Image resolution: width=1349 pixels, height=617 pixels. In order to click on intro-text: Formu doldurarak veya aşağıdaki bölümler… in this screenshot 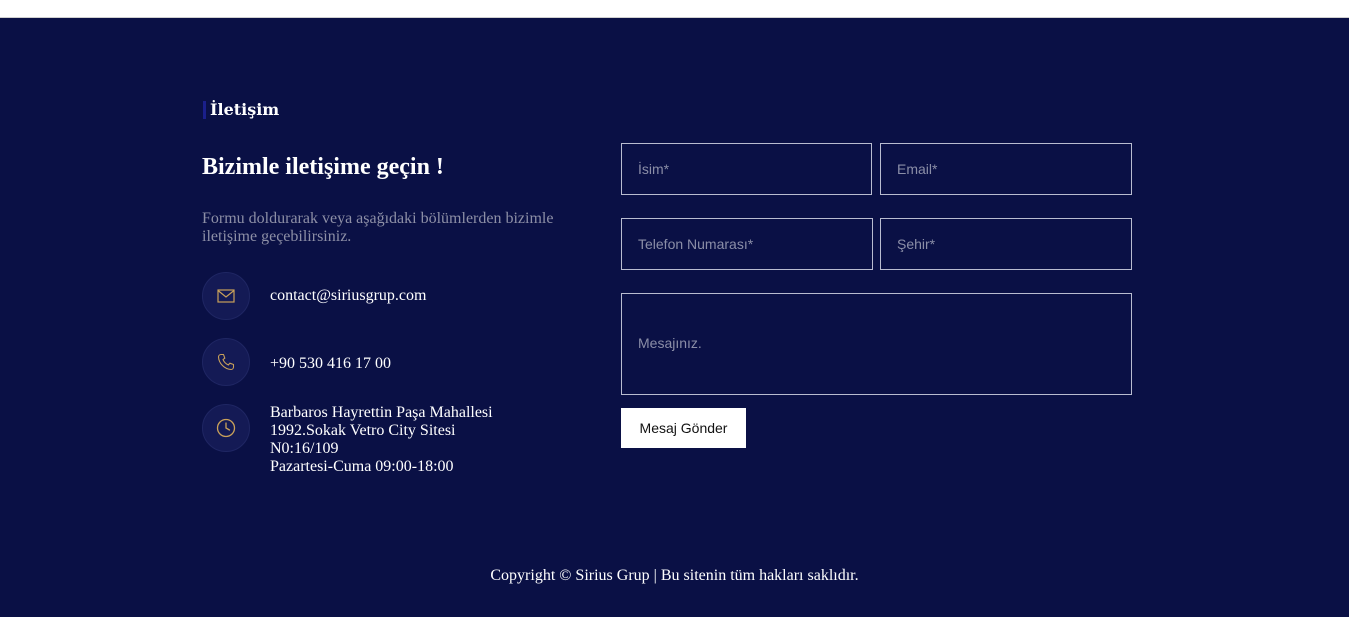, I will do `click(378, 227)`.